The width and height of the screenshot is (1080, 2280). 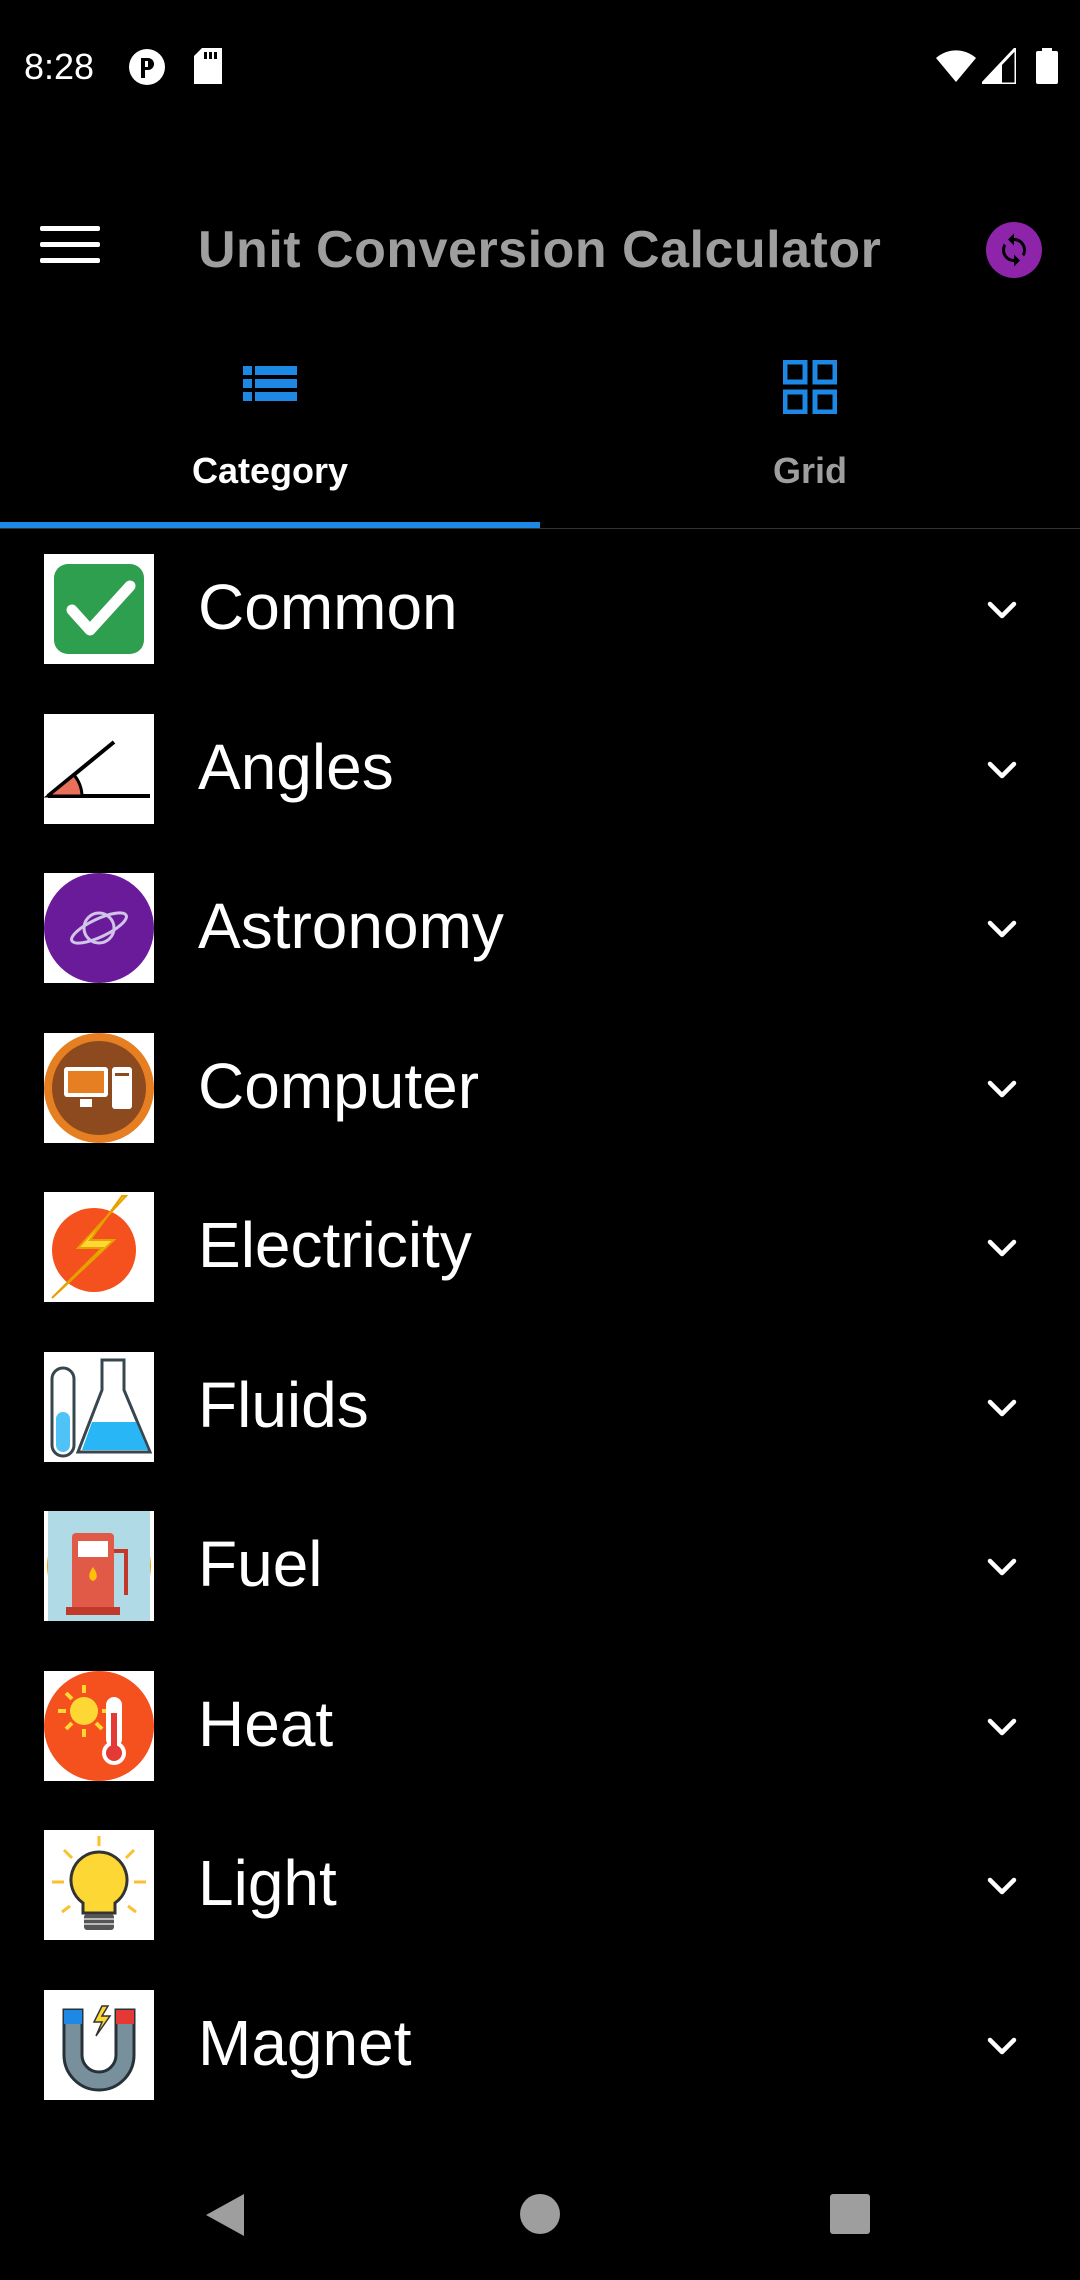 I want to click on category-label: Fuel, so click(x=260, y=1564).